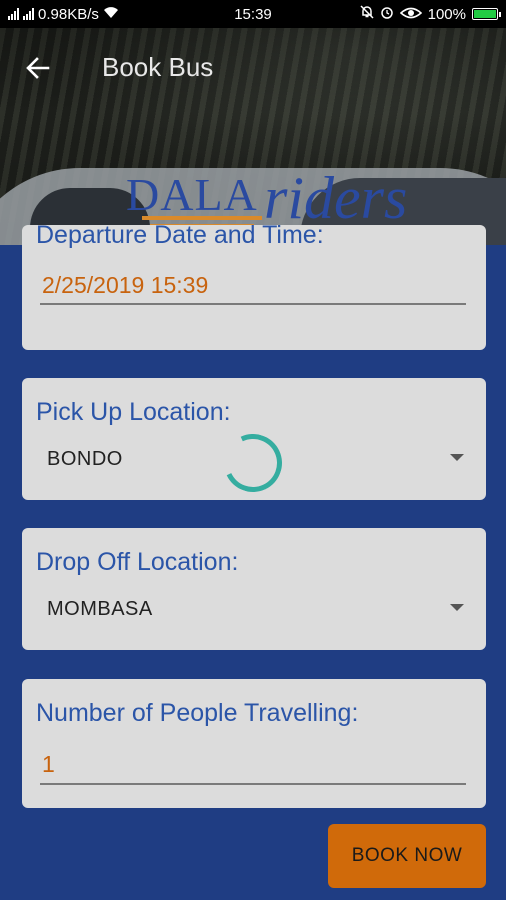 The height and width of the screenshot is (900, 506). I want to click on people-label: Number of People Travelling:, so click(197, 713).